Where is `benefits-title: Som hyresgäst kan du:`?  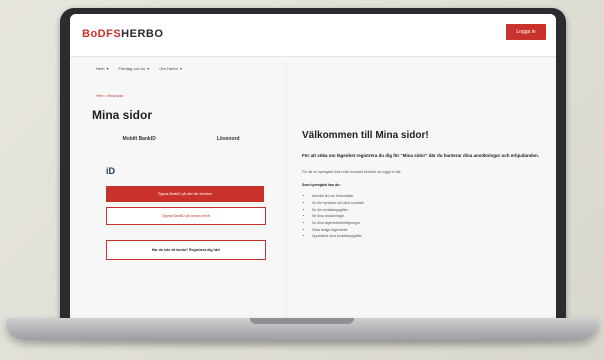 benefits-title: Som hyresgäst kan du: is located at coordinates (321, 185).